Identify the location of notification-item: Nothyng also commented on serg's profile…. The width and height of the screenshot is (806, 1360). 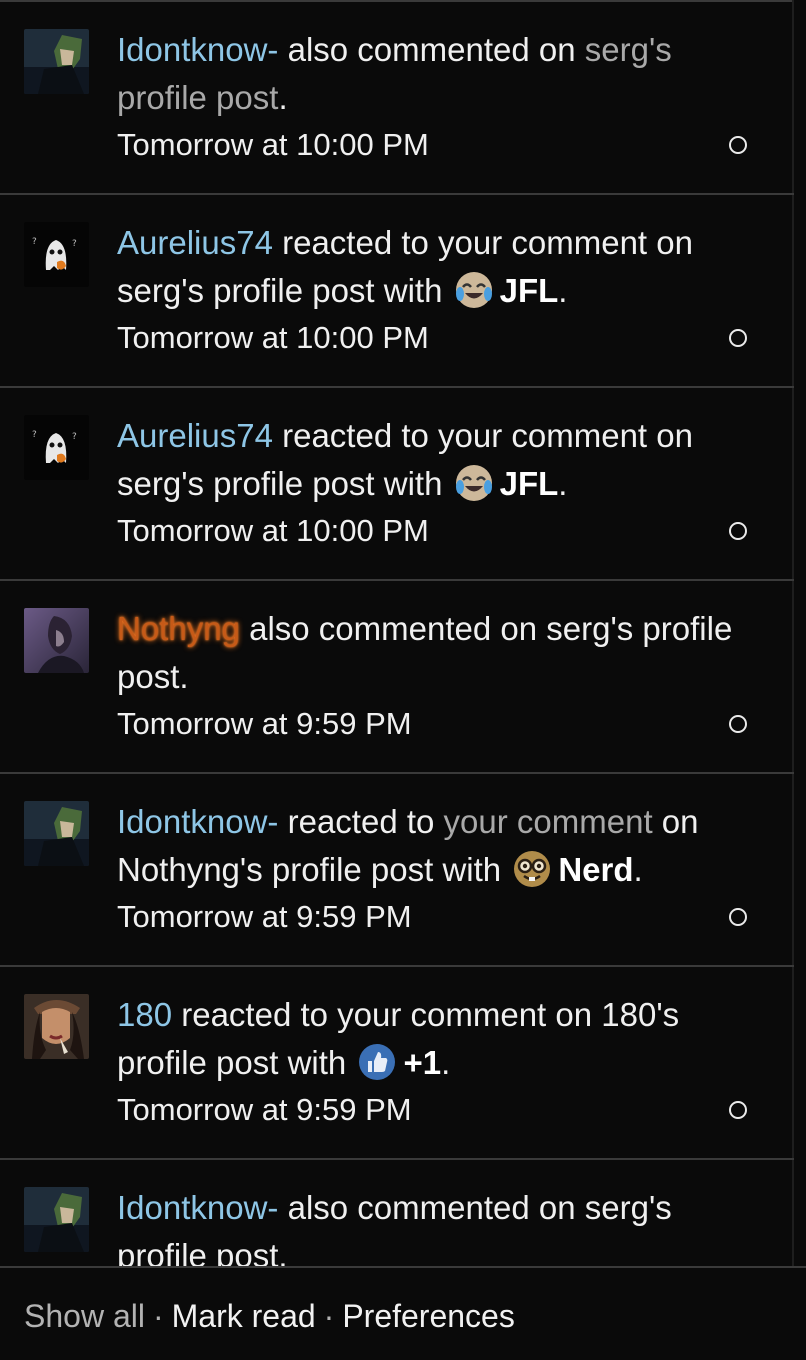
(397, 677).